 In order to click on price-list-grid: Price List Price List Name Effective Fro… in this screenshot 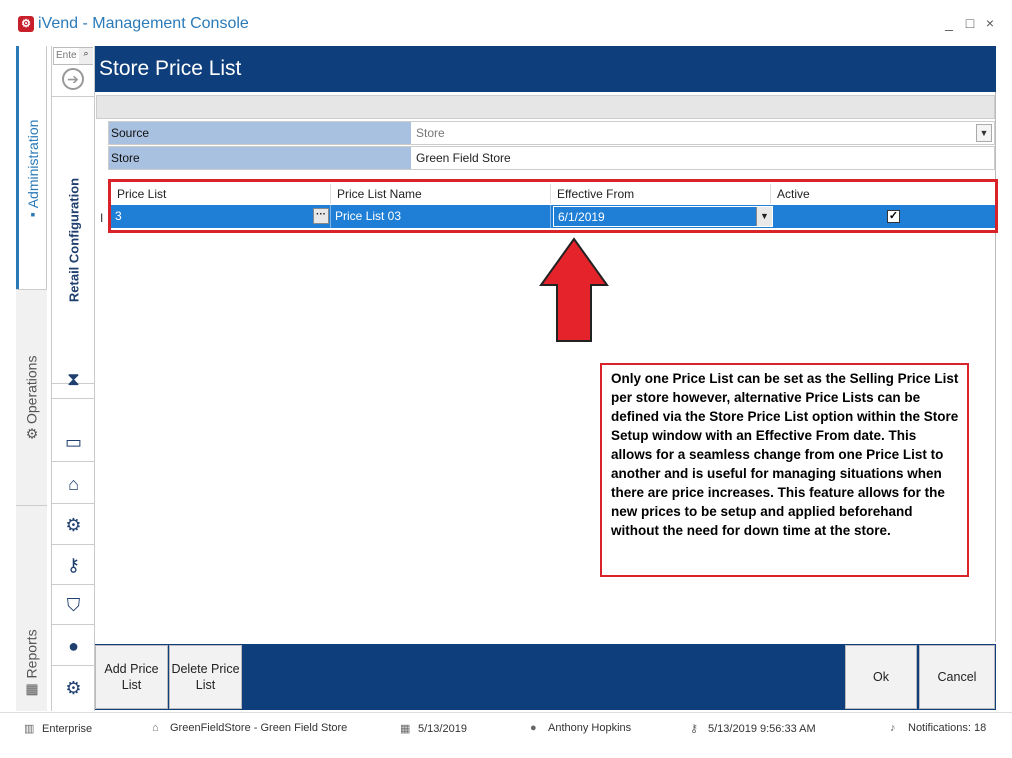, I will do `click(553, 206)`.